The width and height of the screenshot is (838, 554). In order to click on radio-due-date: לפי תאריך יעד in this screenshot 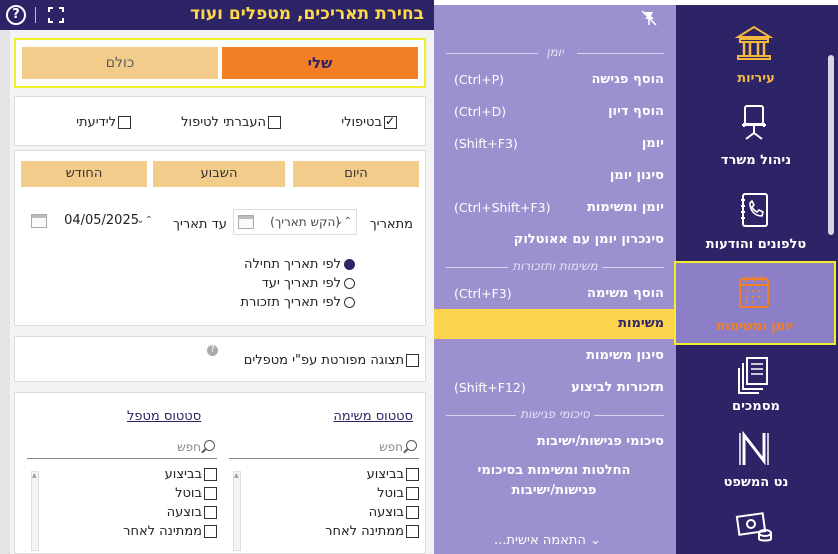, I will do `click(308, 283)`.